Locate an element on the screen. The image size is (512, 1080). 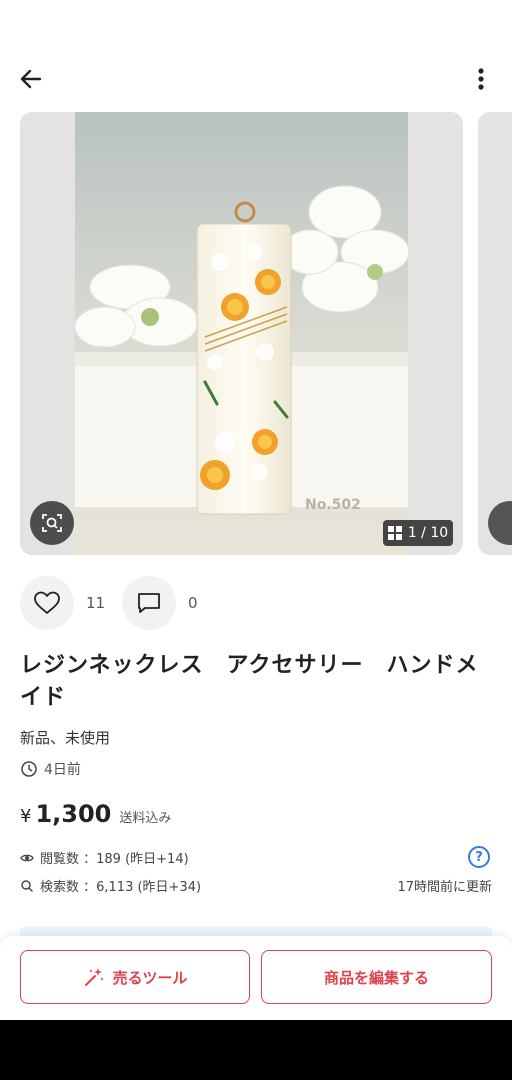
search-icon is located at coordinates (27, 885).